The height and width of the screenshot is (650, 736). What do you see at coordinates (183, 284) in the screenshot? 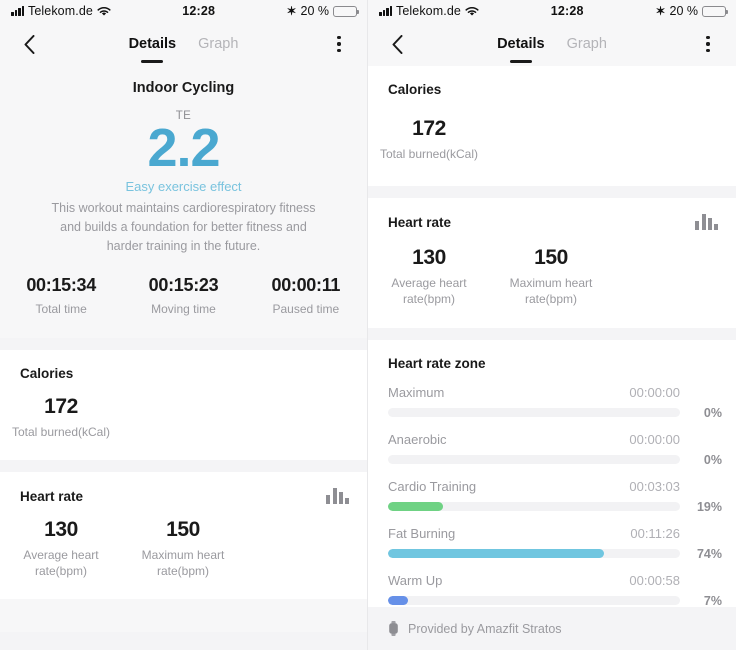
I see `moving-time-value: 00:15:23` at bounding box center [183, 284].